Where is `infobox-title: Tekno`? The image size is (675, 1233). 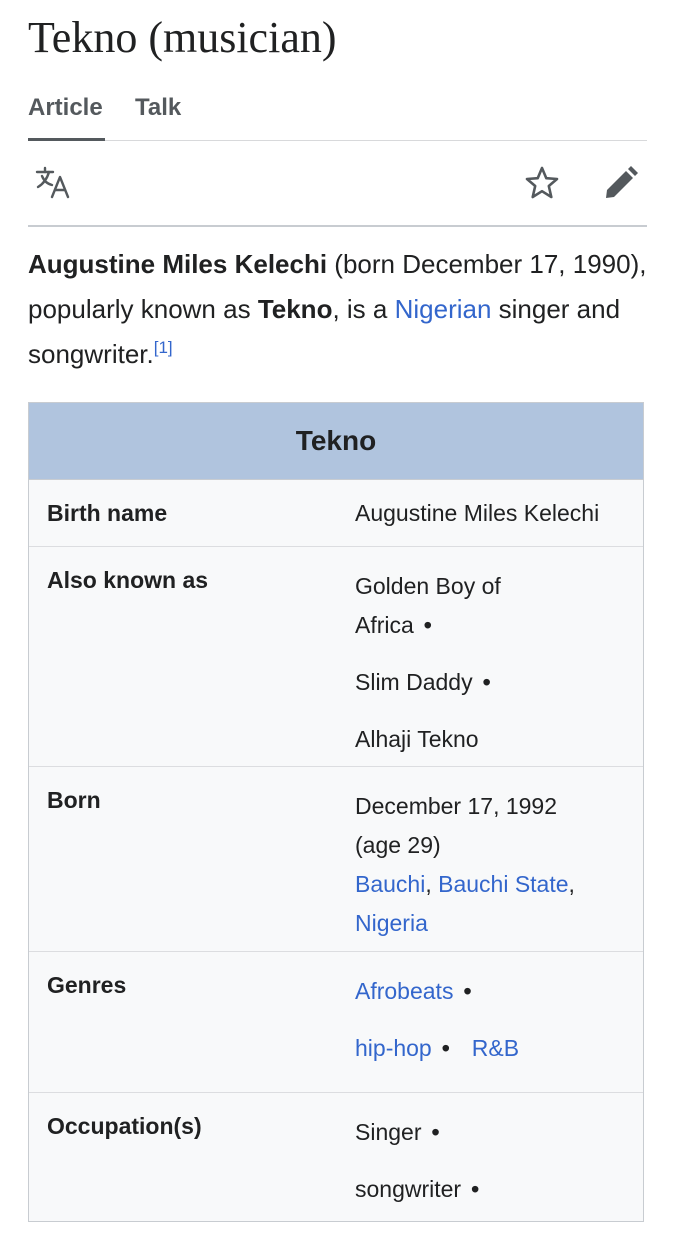
infobox-title: Tekno is located at coordinates (336, 441).